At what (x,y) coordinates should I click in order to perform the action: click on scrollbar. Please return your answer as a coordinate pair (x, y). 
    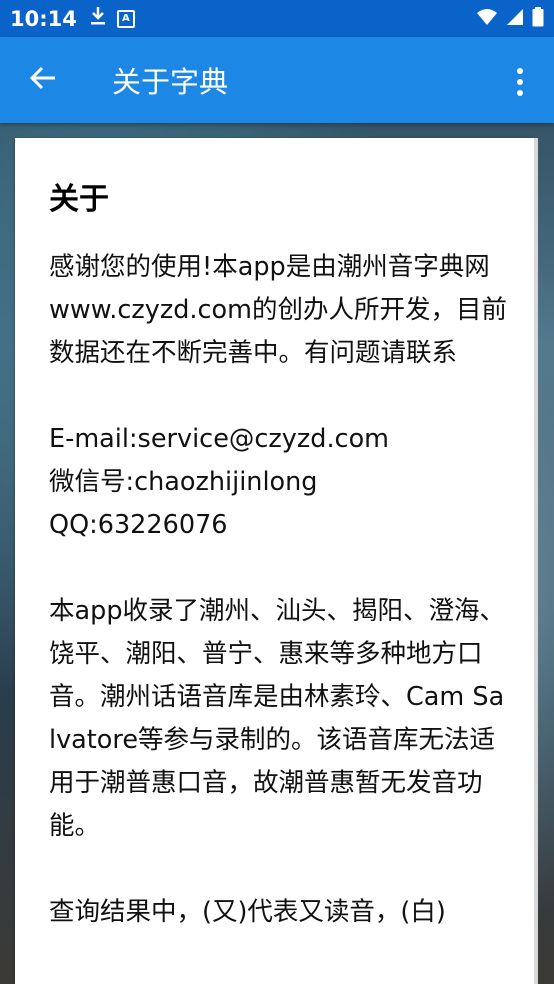
    Looking at the image, I should click on (536, 561).